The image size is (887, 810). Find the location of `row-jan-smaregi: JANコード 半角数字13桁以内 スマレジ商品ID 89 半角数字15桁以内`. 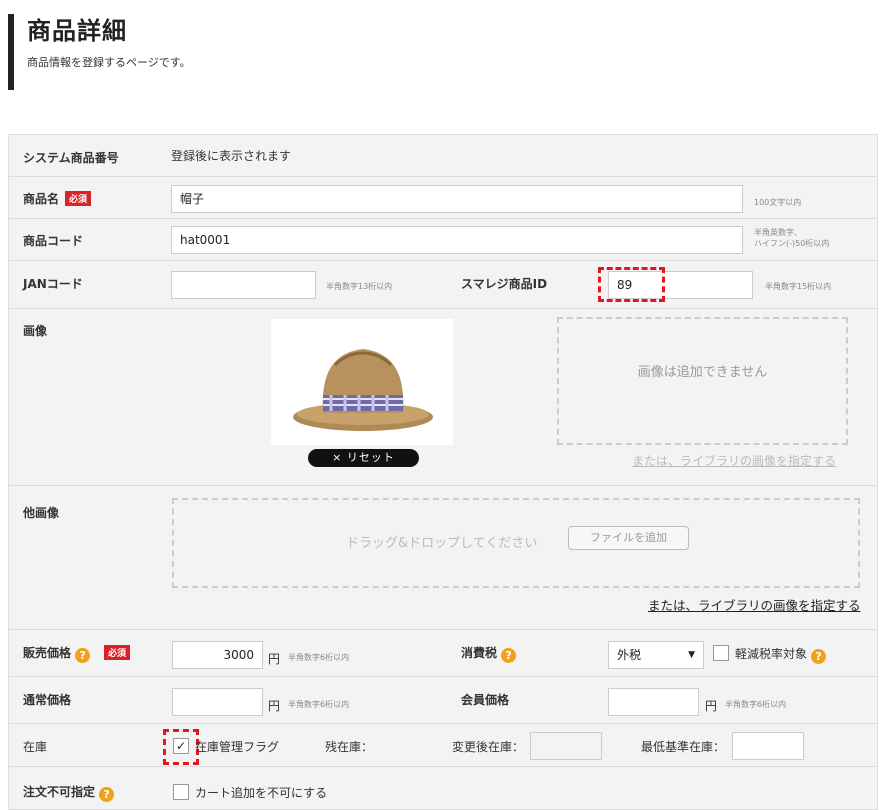

row-jan-smaregi: JANコード 半角数字13桁以内 スマレジ商品ID 89 半角数字15桁以内 is located at coordinates (443, 285).